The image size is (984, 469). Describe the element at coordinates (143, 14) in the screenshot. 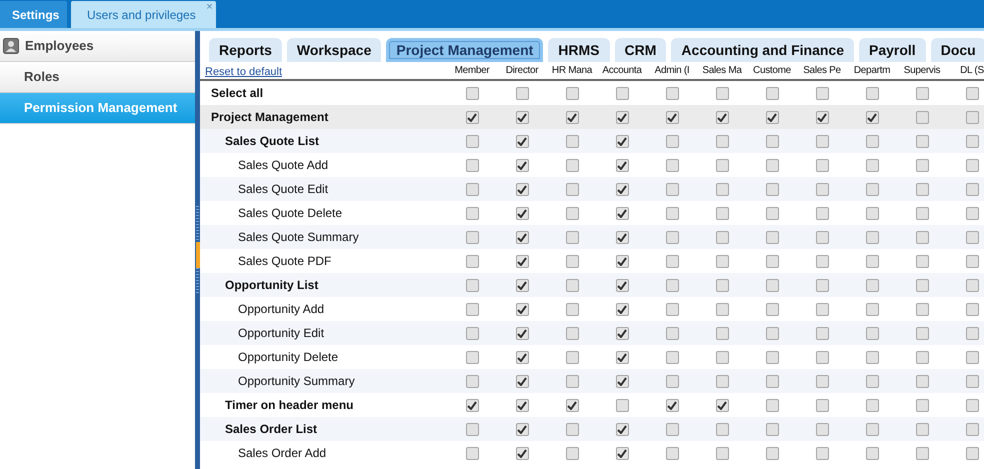

I see `window-tab: Users and privileges ×` at that location.